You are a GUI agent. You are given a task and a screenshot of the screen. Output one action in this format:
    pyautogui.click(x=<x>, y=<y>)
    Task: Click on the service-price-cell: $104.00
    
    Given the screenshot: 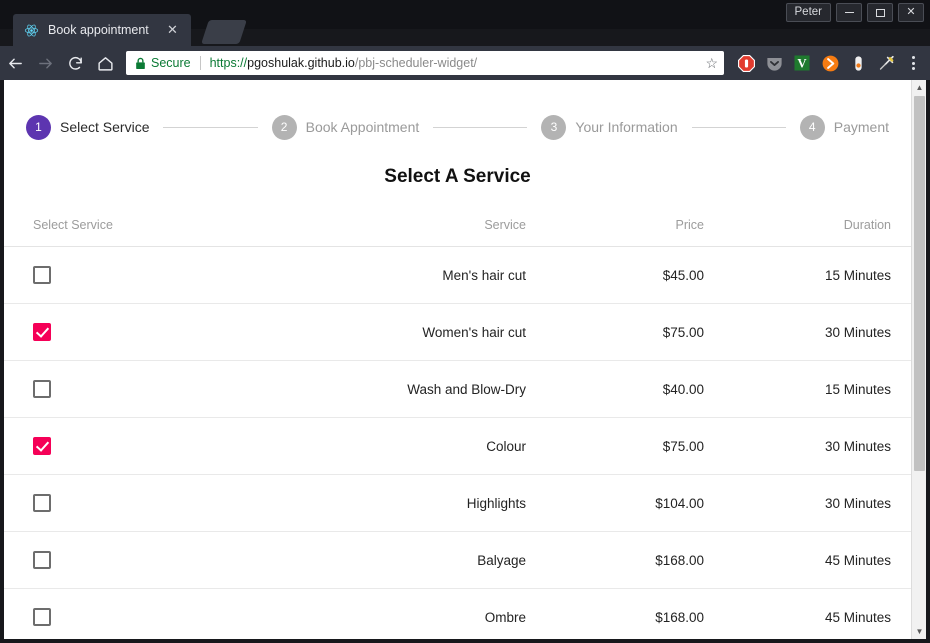 What is the action you would take?
    pyautogui.click(x=615, y=503)
    